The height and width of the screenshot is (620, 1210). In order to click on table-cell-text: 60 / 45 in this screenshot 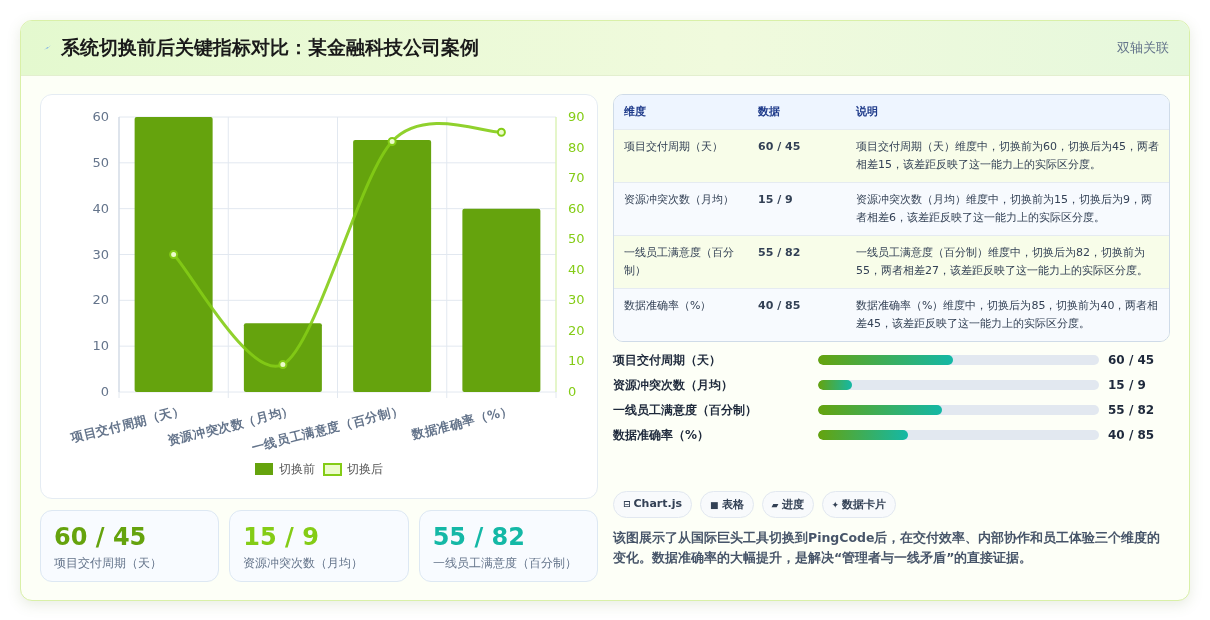, I will do `click(780, 147)`.